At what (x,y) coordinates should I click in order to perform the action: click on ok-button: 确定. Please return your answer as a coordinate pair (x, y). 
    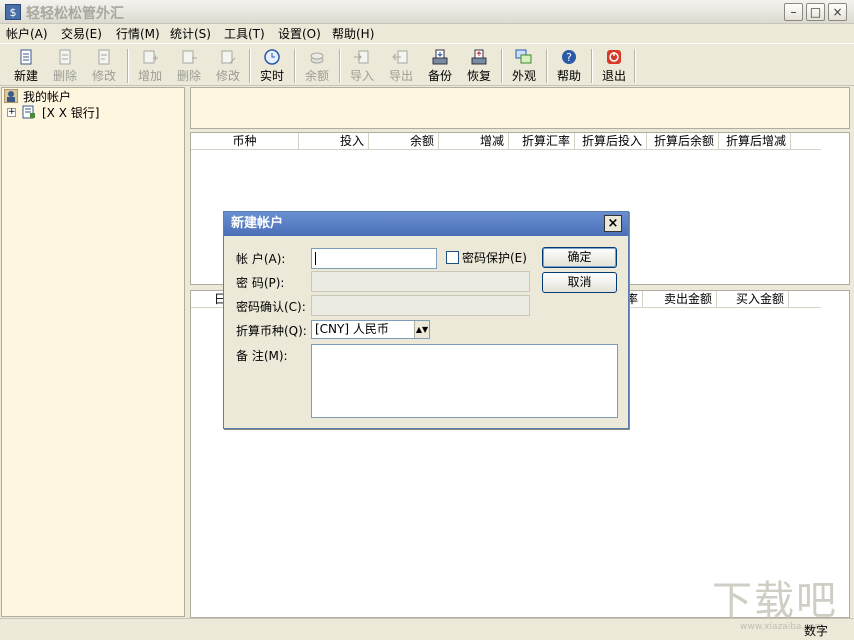
    Looking at the image, I should click on (579, 257).